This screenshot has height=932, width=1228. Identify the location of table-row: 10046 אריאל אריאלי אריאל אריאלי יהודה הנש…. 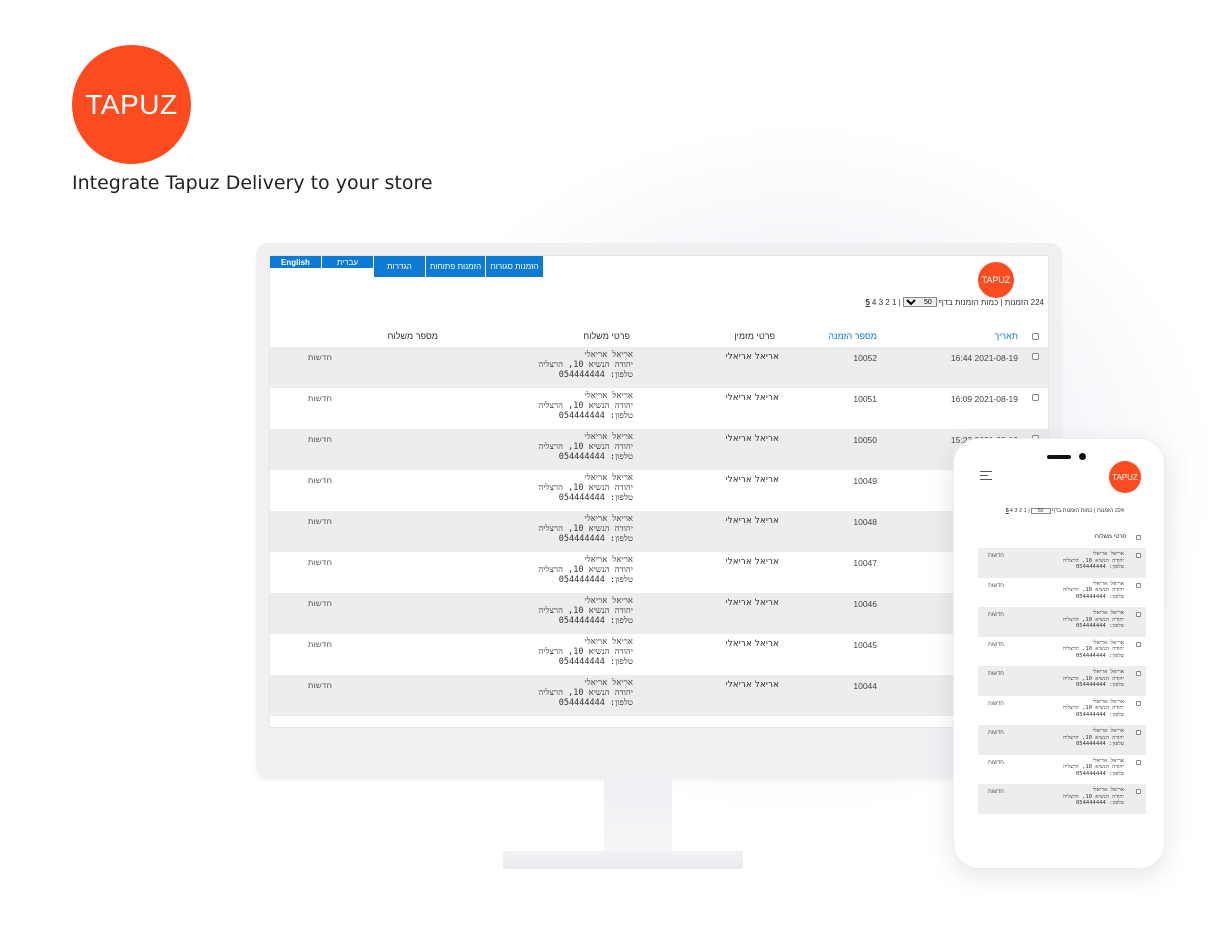
(659, 613).